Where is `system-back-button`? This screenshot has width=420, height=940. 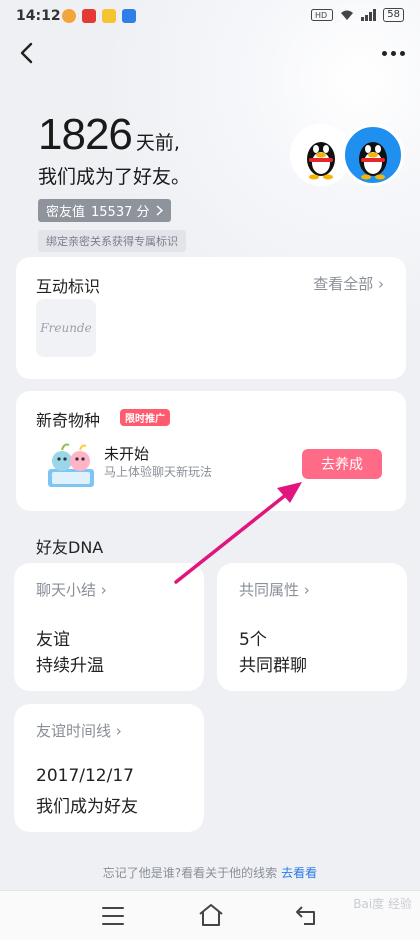
system-back-button is located at coordinates (307, 915).